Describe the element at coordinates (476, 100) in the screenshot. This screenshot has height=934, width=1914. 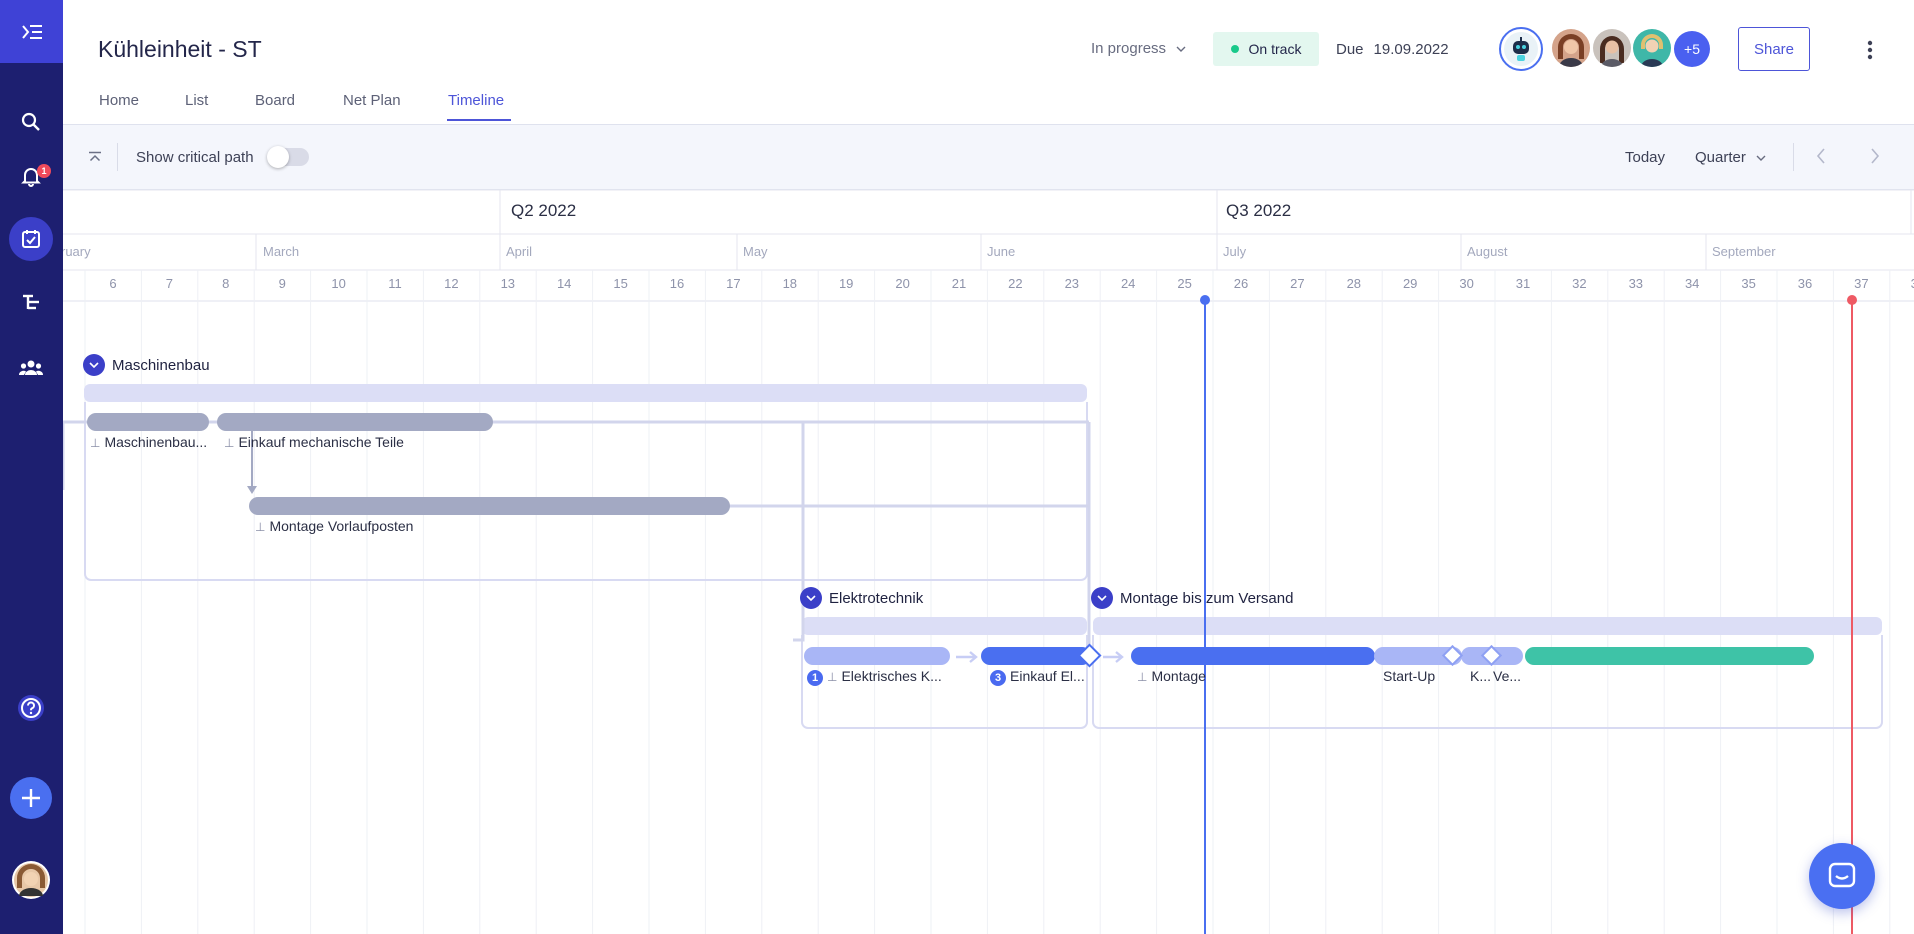
I see `tab-timeline: Timeline` at that location.